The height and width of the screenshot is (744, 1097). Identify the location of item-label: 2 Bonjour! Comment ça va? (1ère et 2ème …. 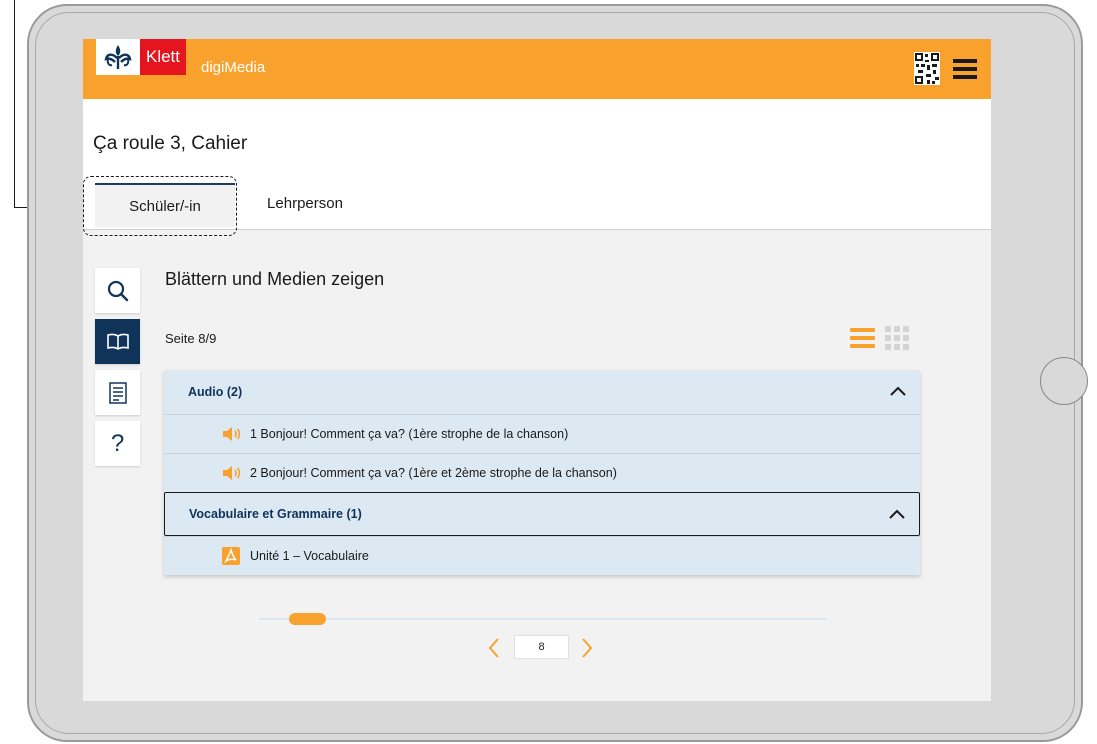
(433, 473).